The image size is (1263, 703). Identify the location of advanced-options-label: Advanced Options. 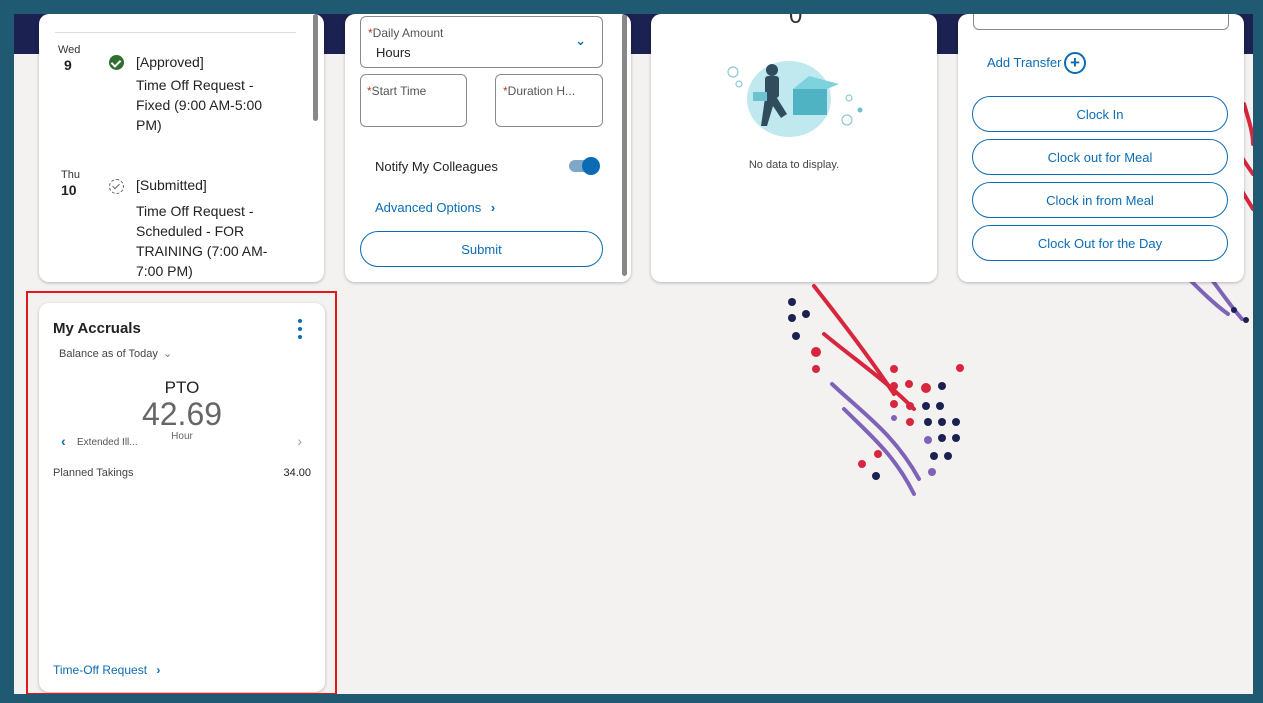
(428, 207).